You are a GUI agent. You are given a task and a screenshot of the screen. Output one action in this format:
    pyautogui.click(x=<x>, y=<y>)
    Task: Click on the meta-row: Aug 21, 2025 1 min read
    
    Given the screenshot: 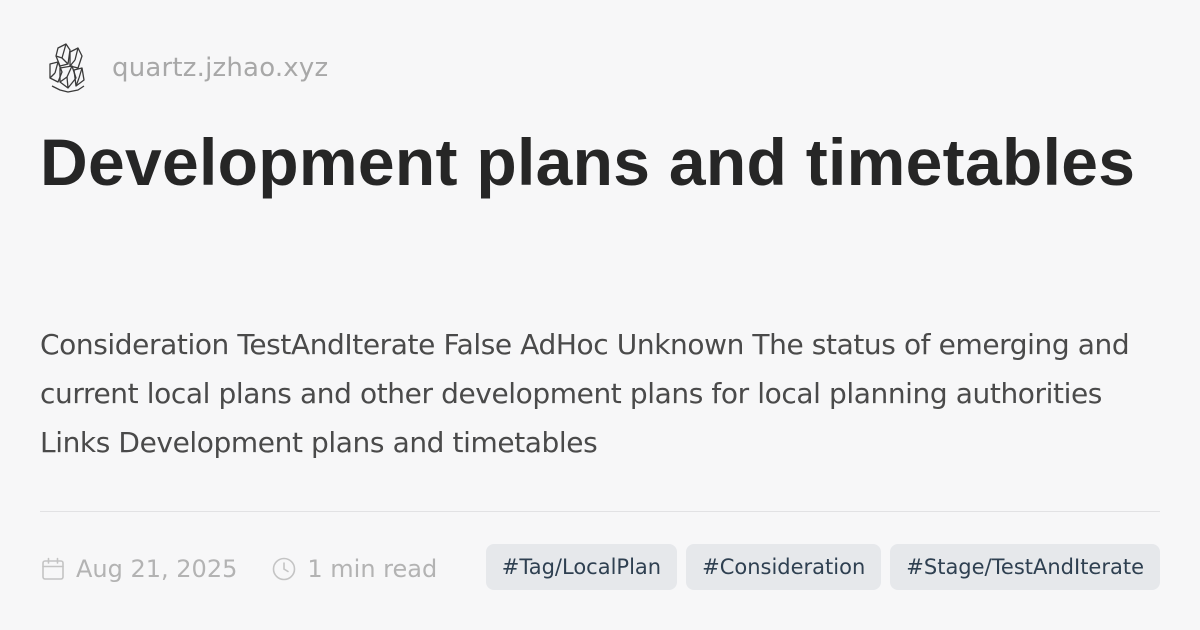 What is the action you would take?
    pyautogui.click(x=238, y=569)
    